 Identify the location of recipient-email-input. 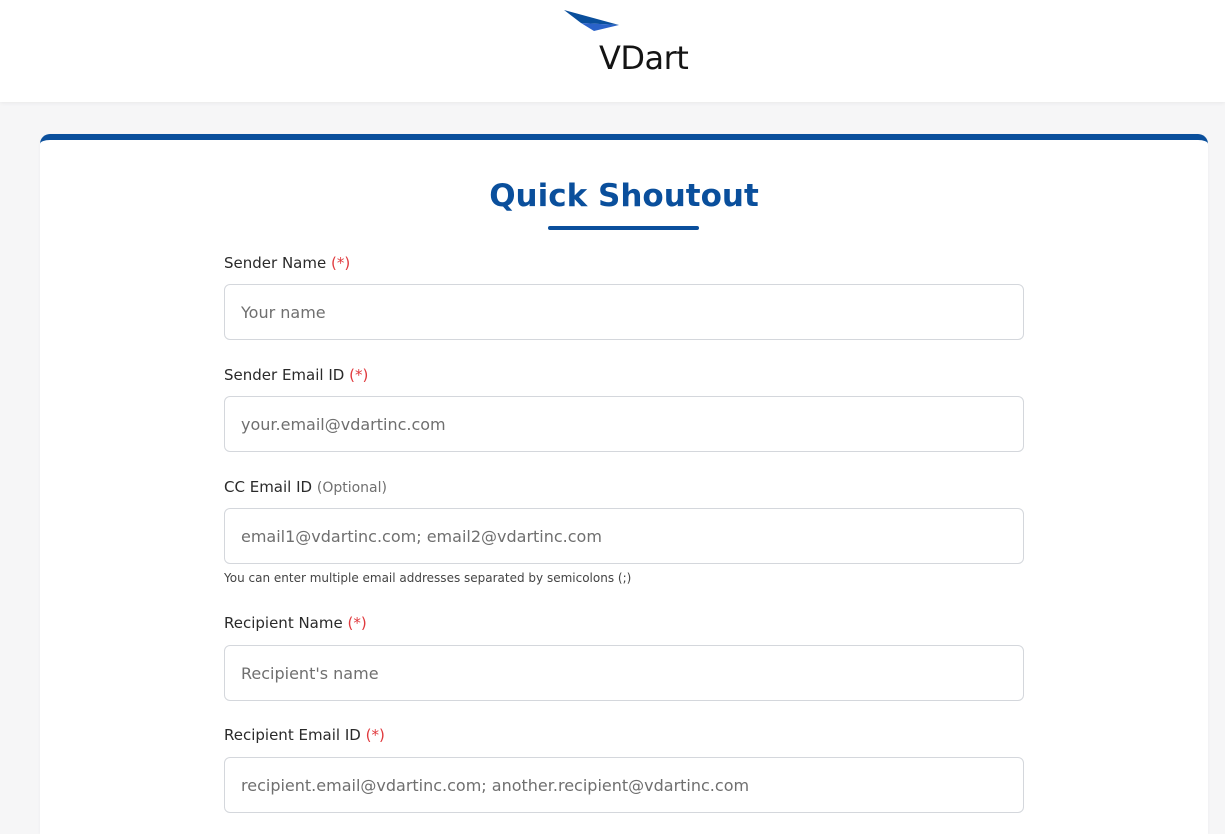
(624, 785).